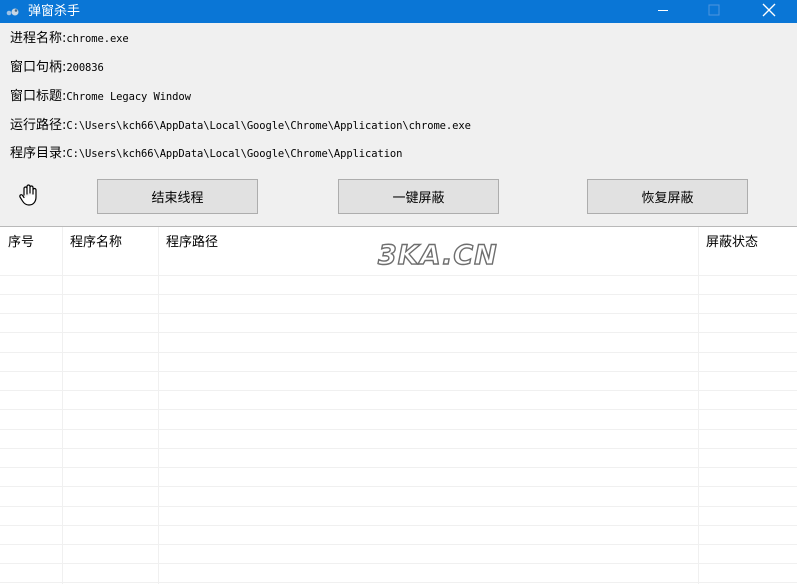 The height and width of the screenshot is (584, 797). Describe the element at coordinates (177, 196) in the screenshot. I see `end-thread-button: 结束线程` at that location.